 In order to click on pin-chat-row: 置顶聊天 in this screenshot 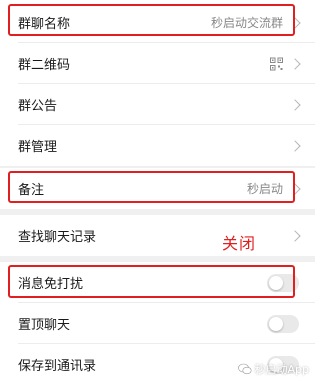, I will do `click(157, 323)`.